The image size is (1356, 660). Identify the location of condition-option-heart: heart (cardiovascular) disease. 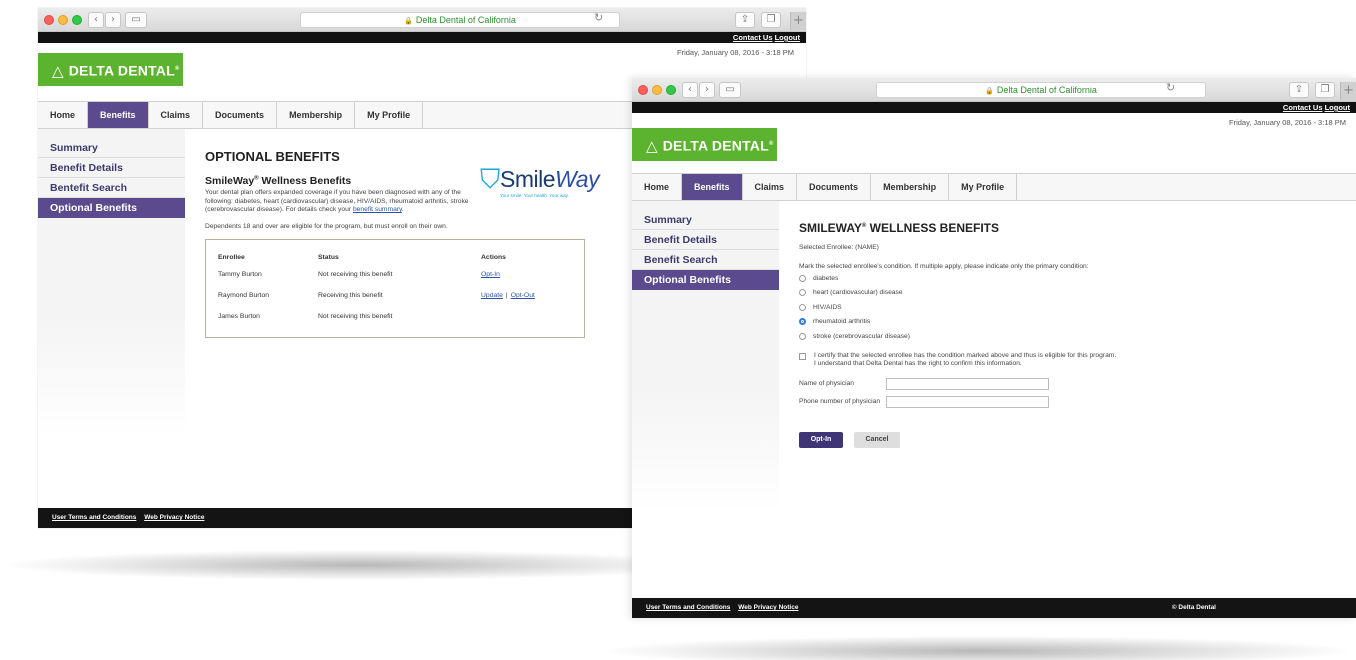
(1067, 293).